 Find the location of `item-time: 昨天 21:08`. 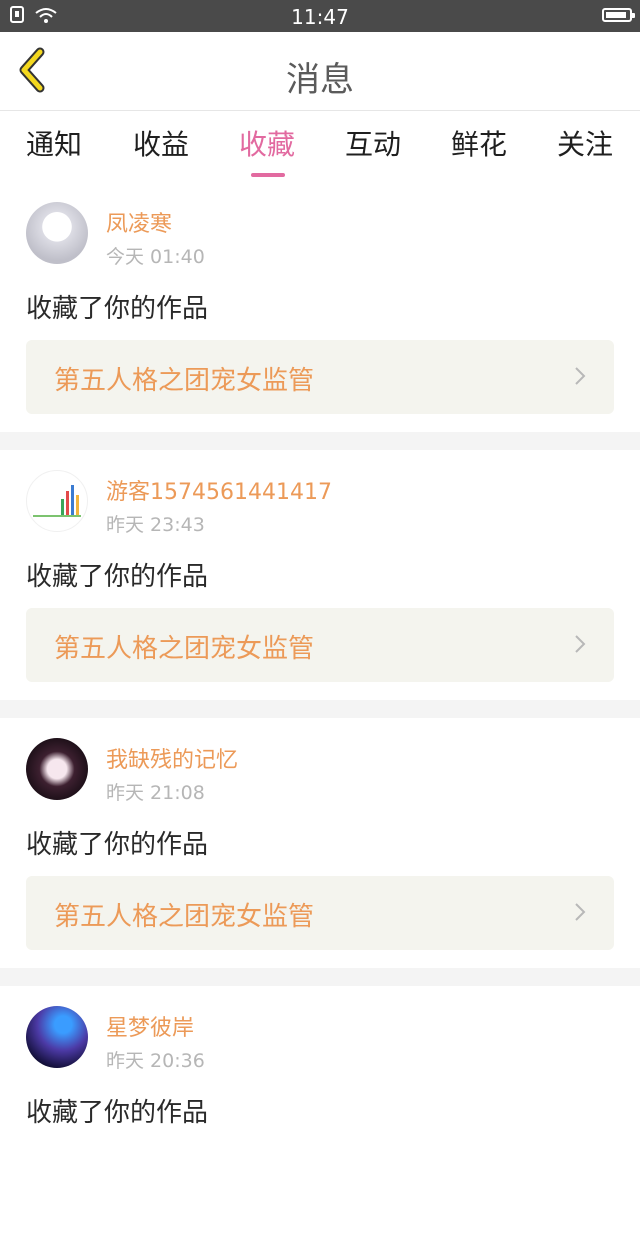

item-time: 昨天 21:08 is located at coordinates (155, 793).